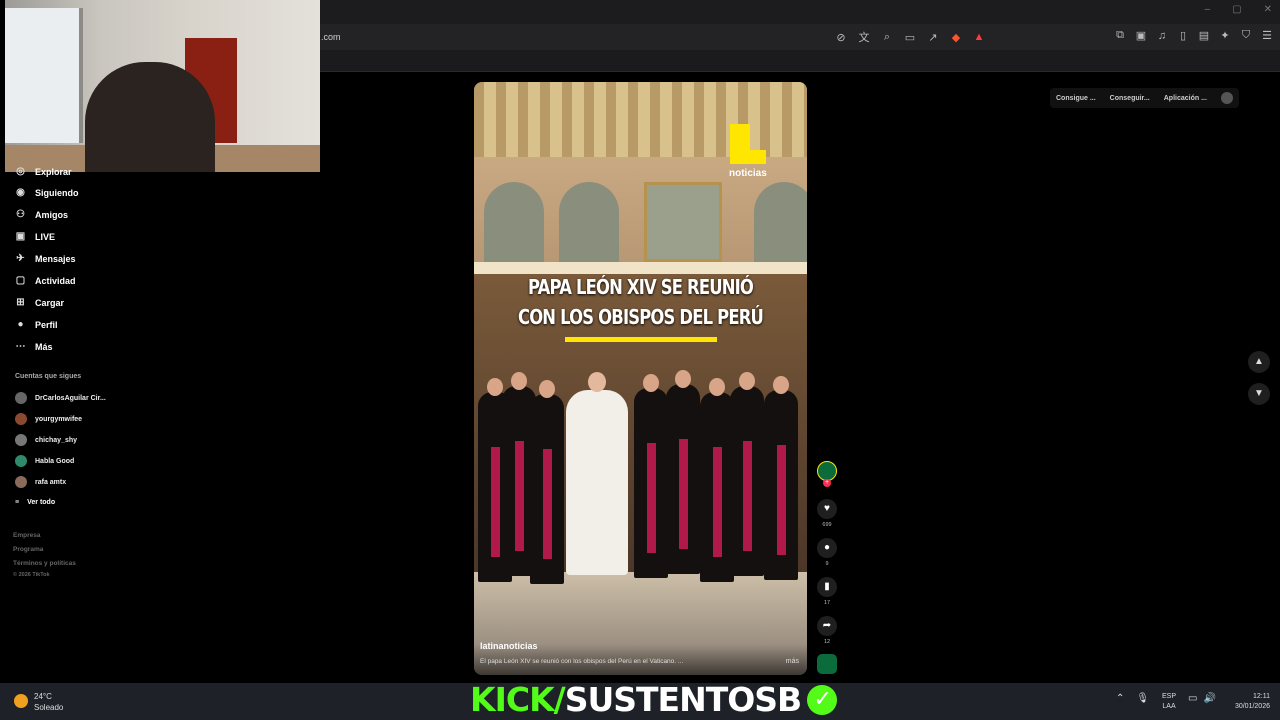 The image size is (1280, 720). I want to click on account-name: rafa amtx, so click(51, 482).